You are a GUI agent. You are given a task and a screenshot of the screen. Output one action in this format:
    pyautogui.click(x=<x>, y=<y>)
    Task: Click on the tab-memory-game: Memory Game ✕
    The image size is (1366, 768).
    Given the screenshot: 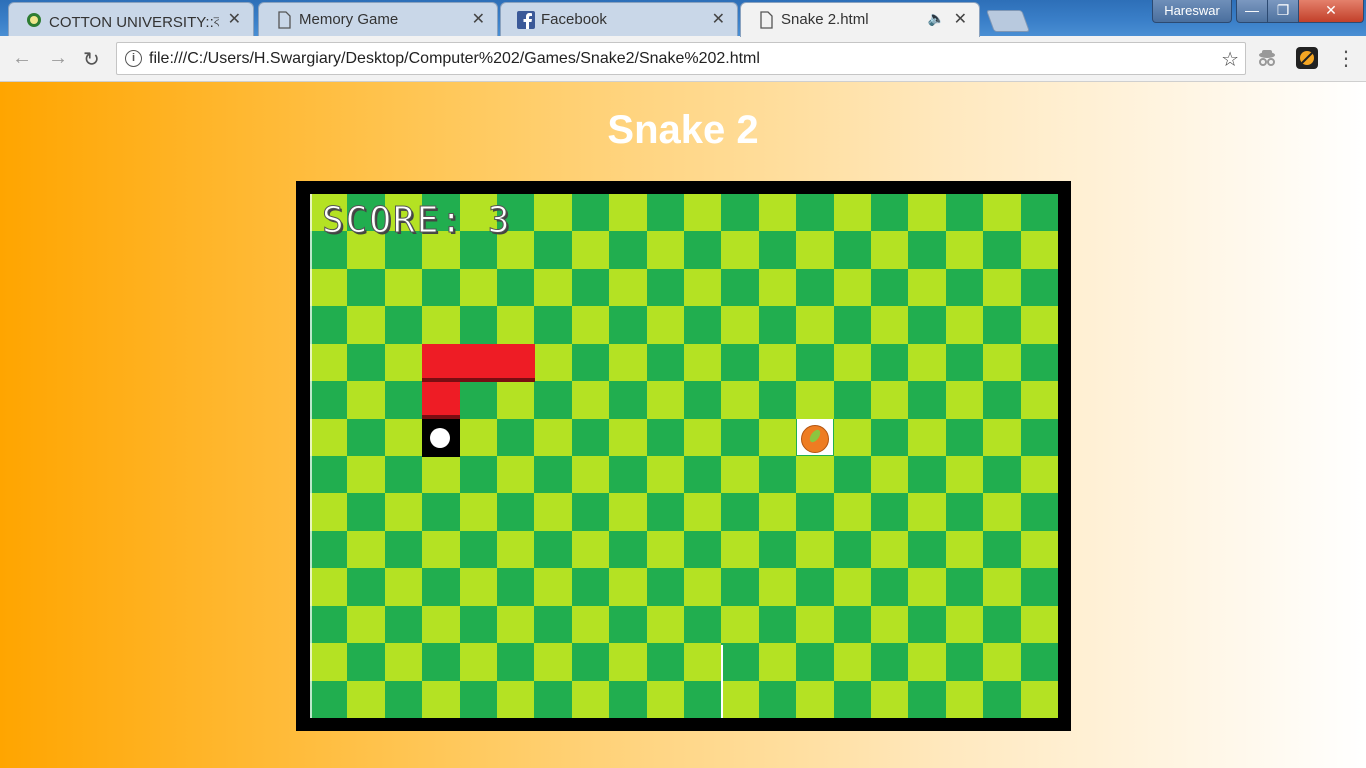 What is the action you would take?
    pyautogui.click(x=378, y=19)
    